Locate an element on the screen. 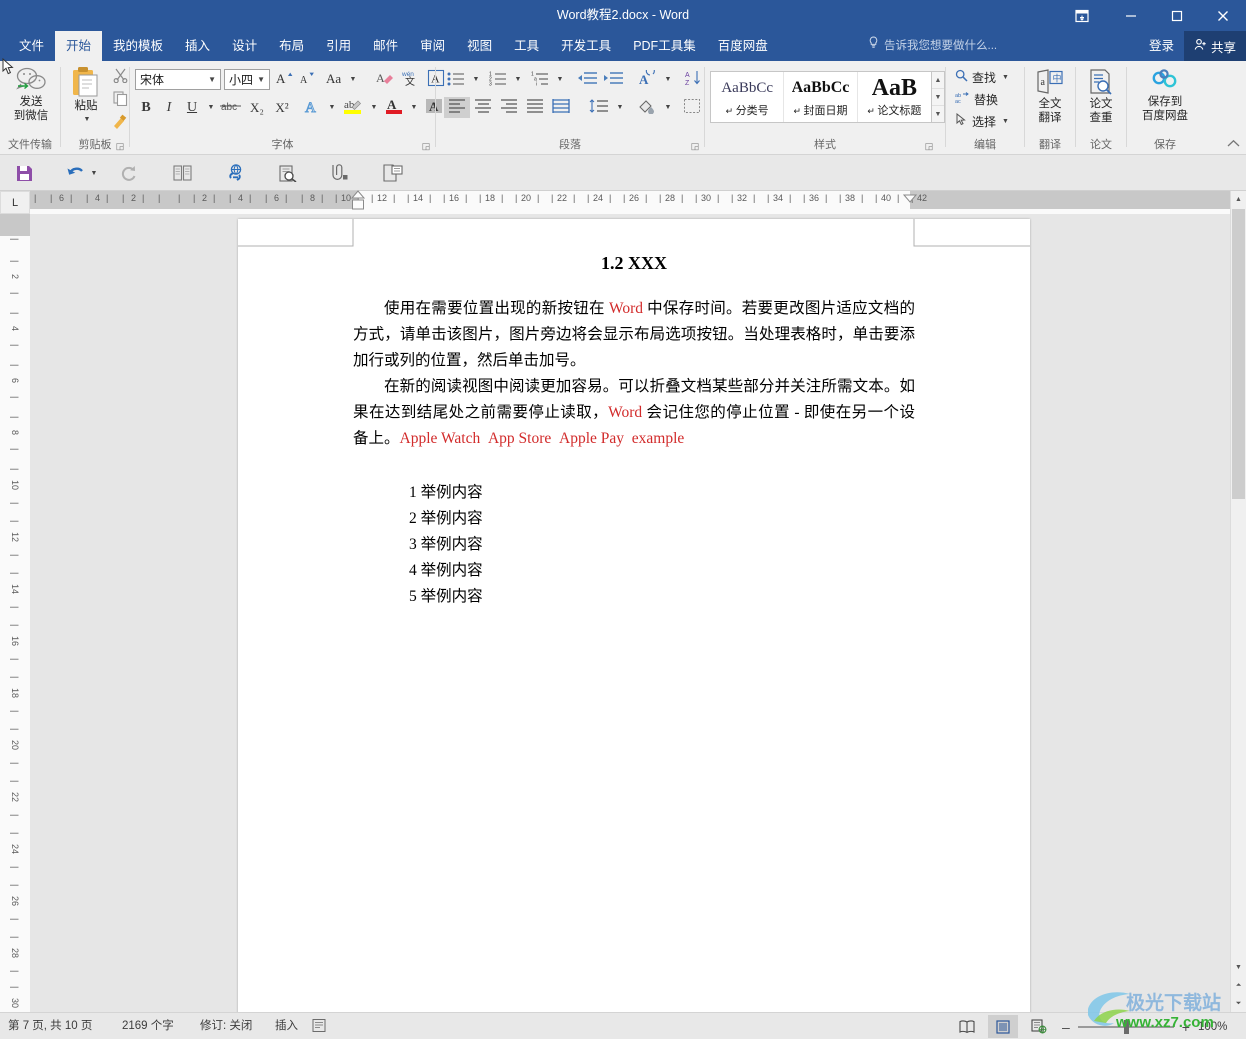 The width and height of the screenshot is (1246, 1039). replace-button: ab ac 替换 is located at coordinates (985, 99).